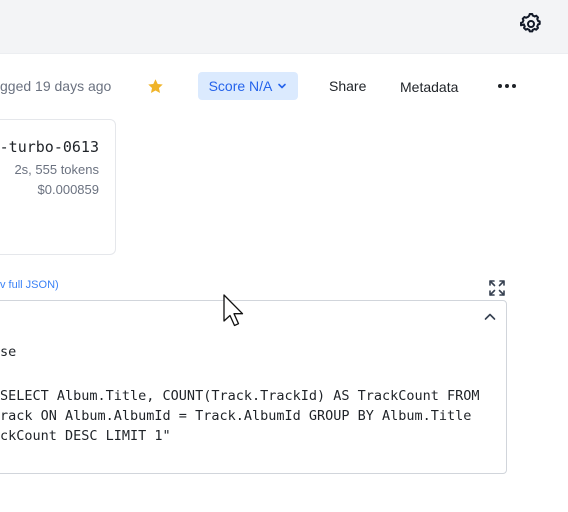  Describe the element at coordinates (56, 169) in the screenshot. I see `model-stats: 2s, 555 tokens` at that location.